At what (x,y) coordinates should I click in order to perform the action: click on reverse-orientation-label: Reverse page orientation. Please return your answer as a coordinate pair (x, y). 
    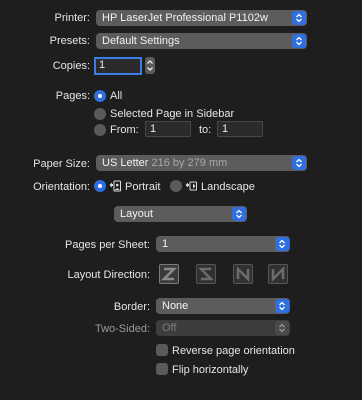
    Looking at the image, I should click on (233, 351).